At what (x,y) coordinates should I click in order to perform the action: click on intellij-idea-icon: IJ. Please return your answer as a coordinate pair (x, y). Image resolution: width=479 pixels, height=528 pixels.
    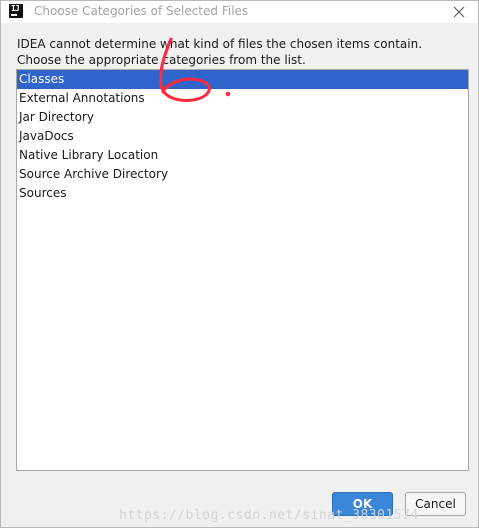
    Looking at the image, I should click on (16, 11).